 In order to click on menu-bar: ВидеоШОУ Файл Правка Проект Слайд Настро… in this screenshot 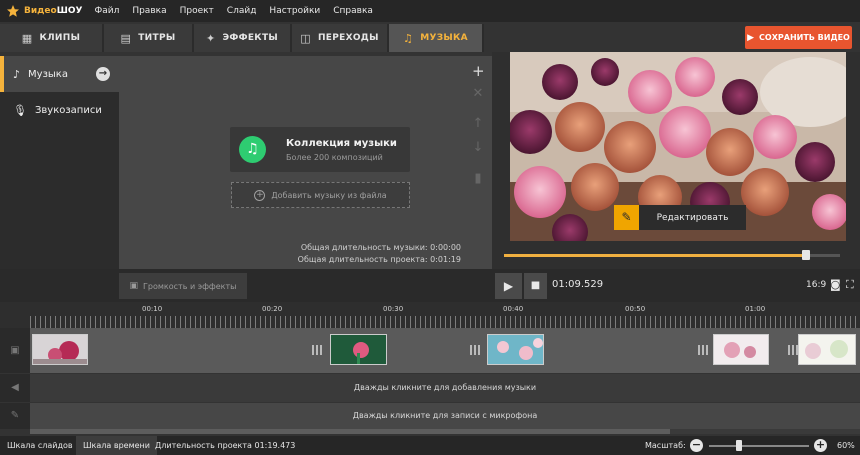, I will do `click(430, 11)`.